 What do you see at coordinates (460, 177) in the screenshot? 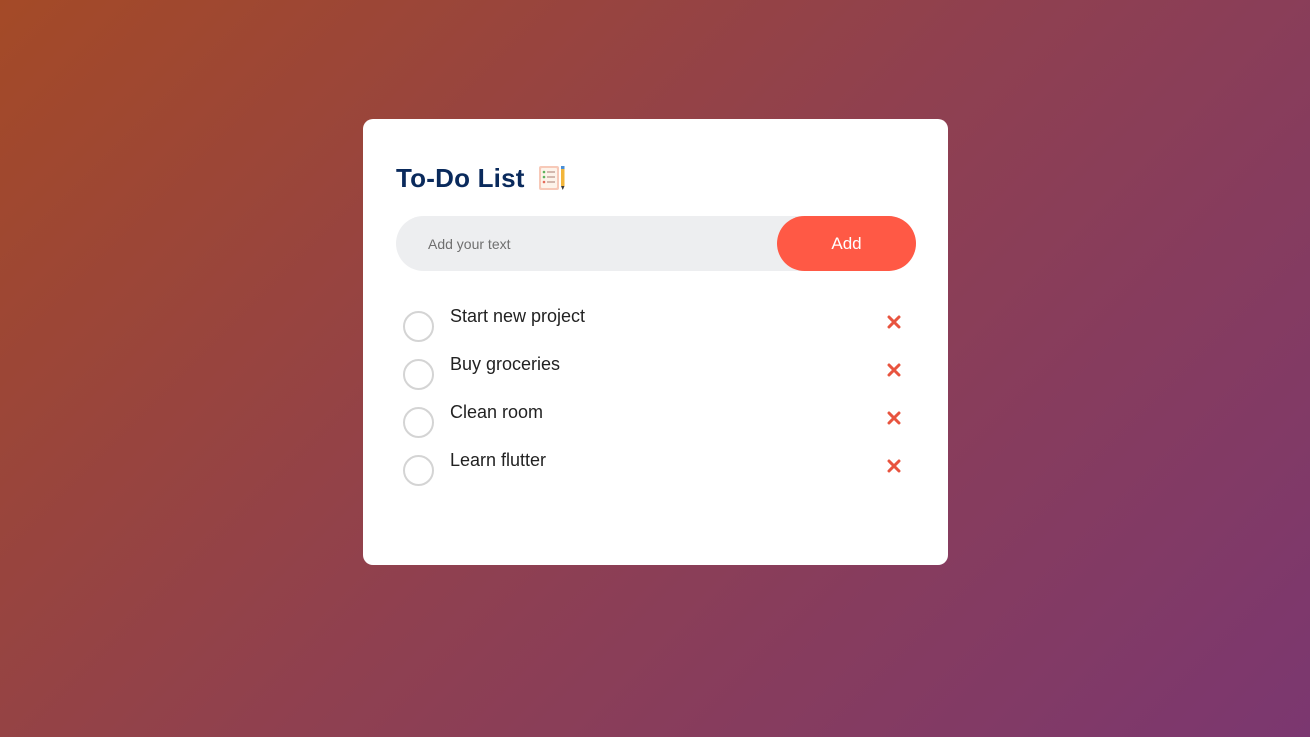
I see `page-title: To-Do List` at bounding box center [460, 177].